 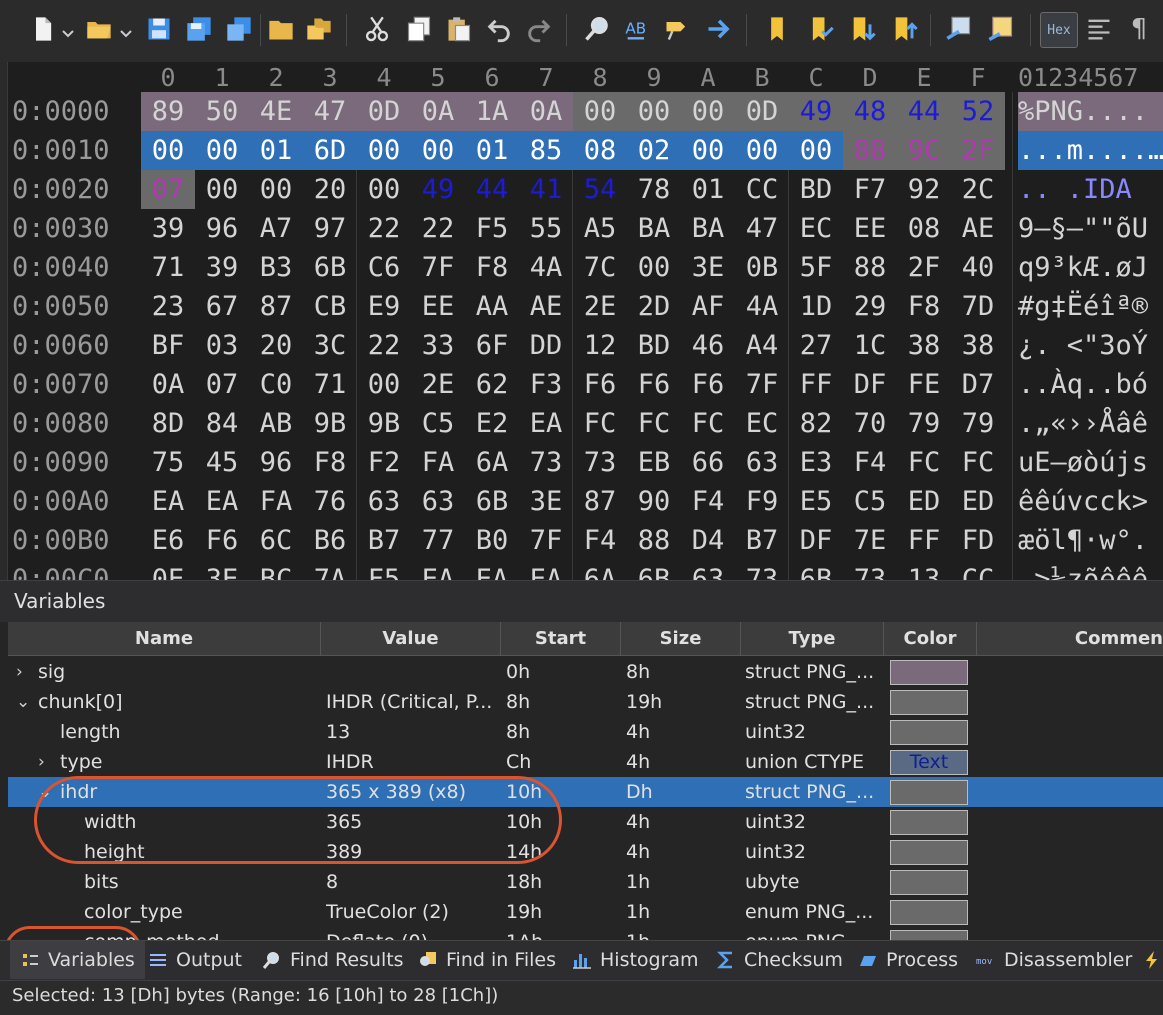 What do you see at coordinates (1090, 267) in the screenshot?
I see `ascii-text: q9³kÆ.øJ` at bounding box center [1090, 267].